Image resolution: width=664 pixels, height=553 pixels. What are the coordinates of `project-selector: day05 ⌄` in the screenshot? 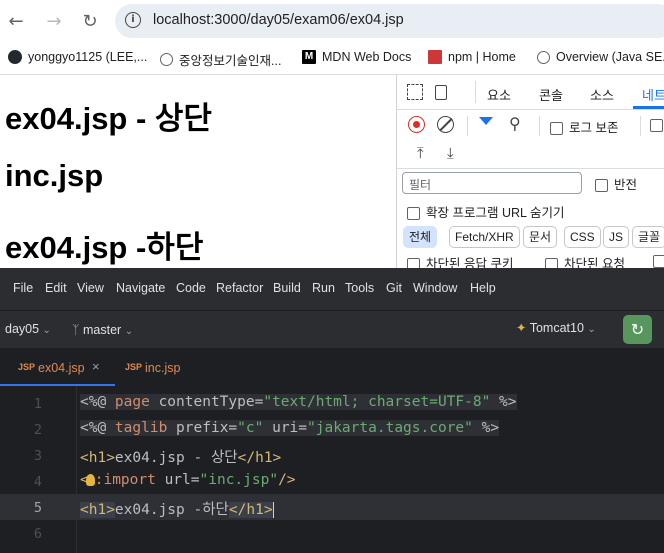 It's located at (28, 329).